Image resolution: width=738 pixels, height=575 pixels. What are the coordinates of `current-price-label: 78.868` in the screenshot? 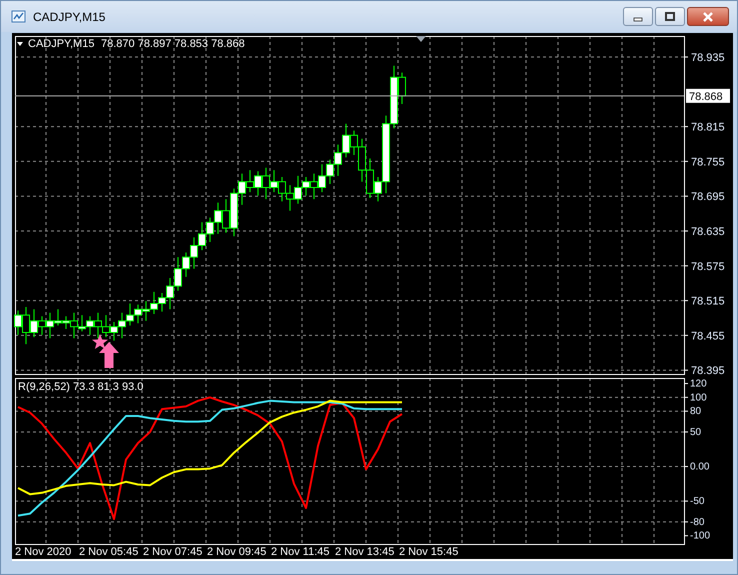 It's located at (708, 95).